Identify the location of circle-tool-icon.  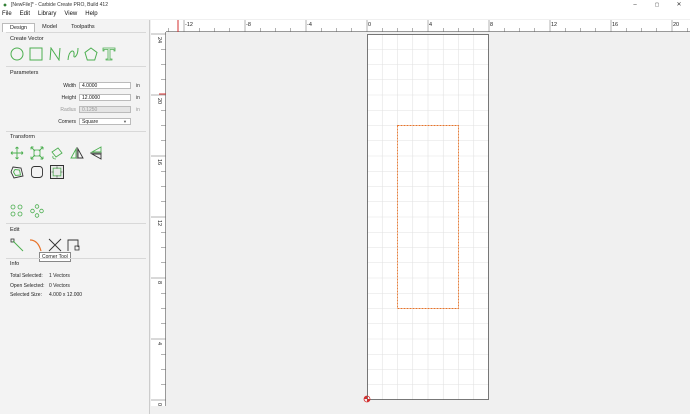
(17, 54).